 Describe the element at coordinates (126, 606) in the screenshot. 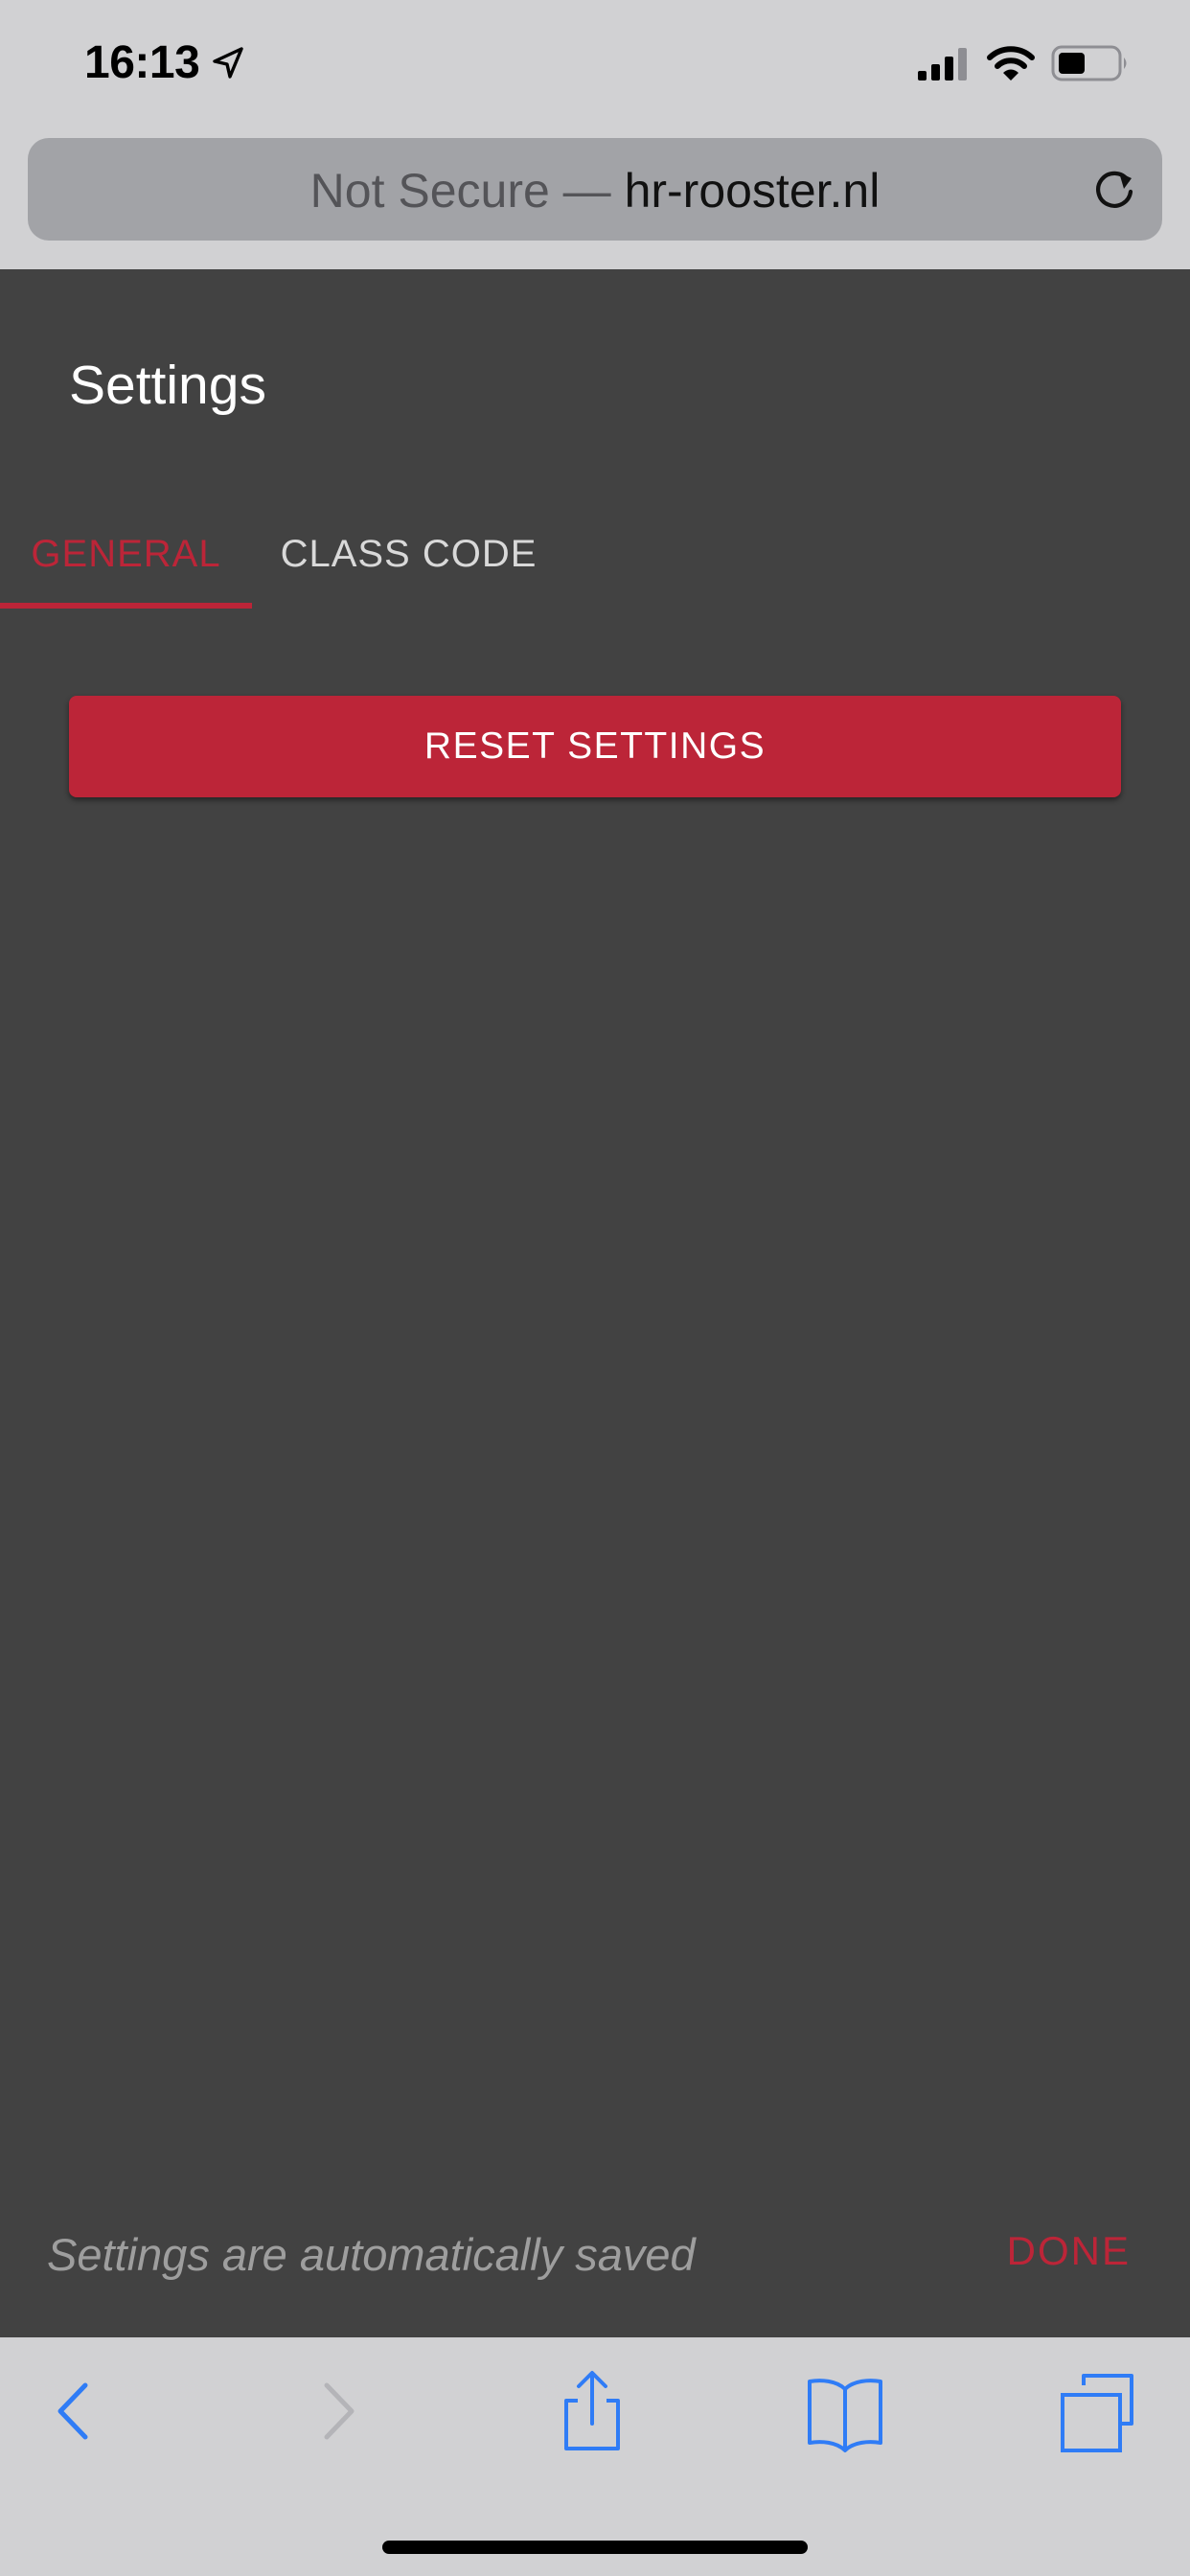

I see `active-tab-indicator` at that location.